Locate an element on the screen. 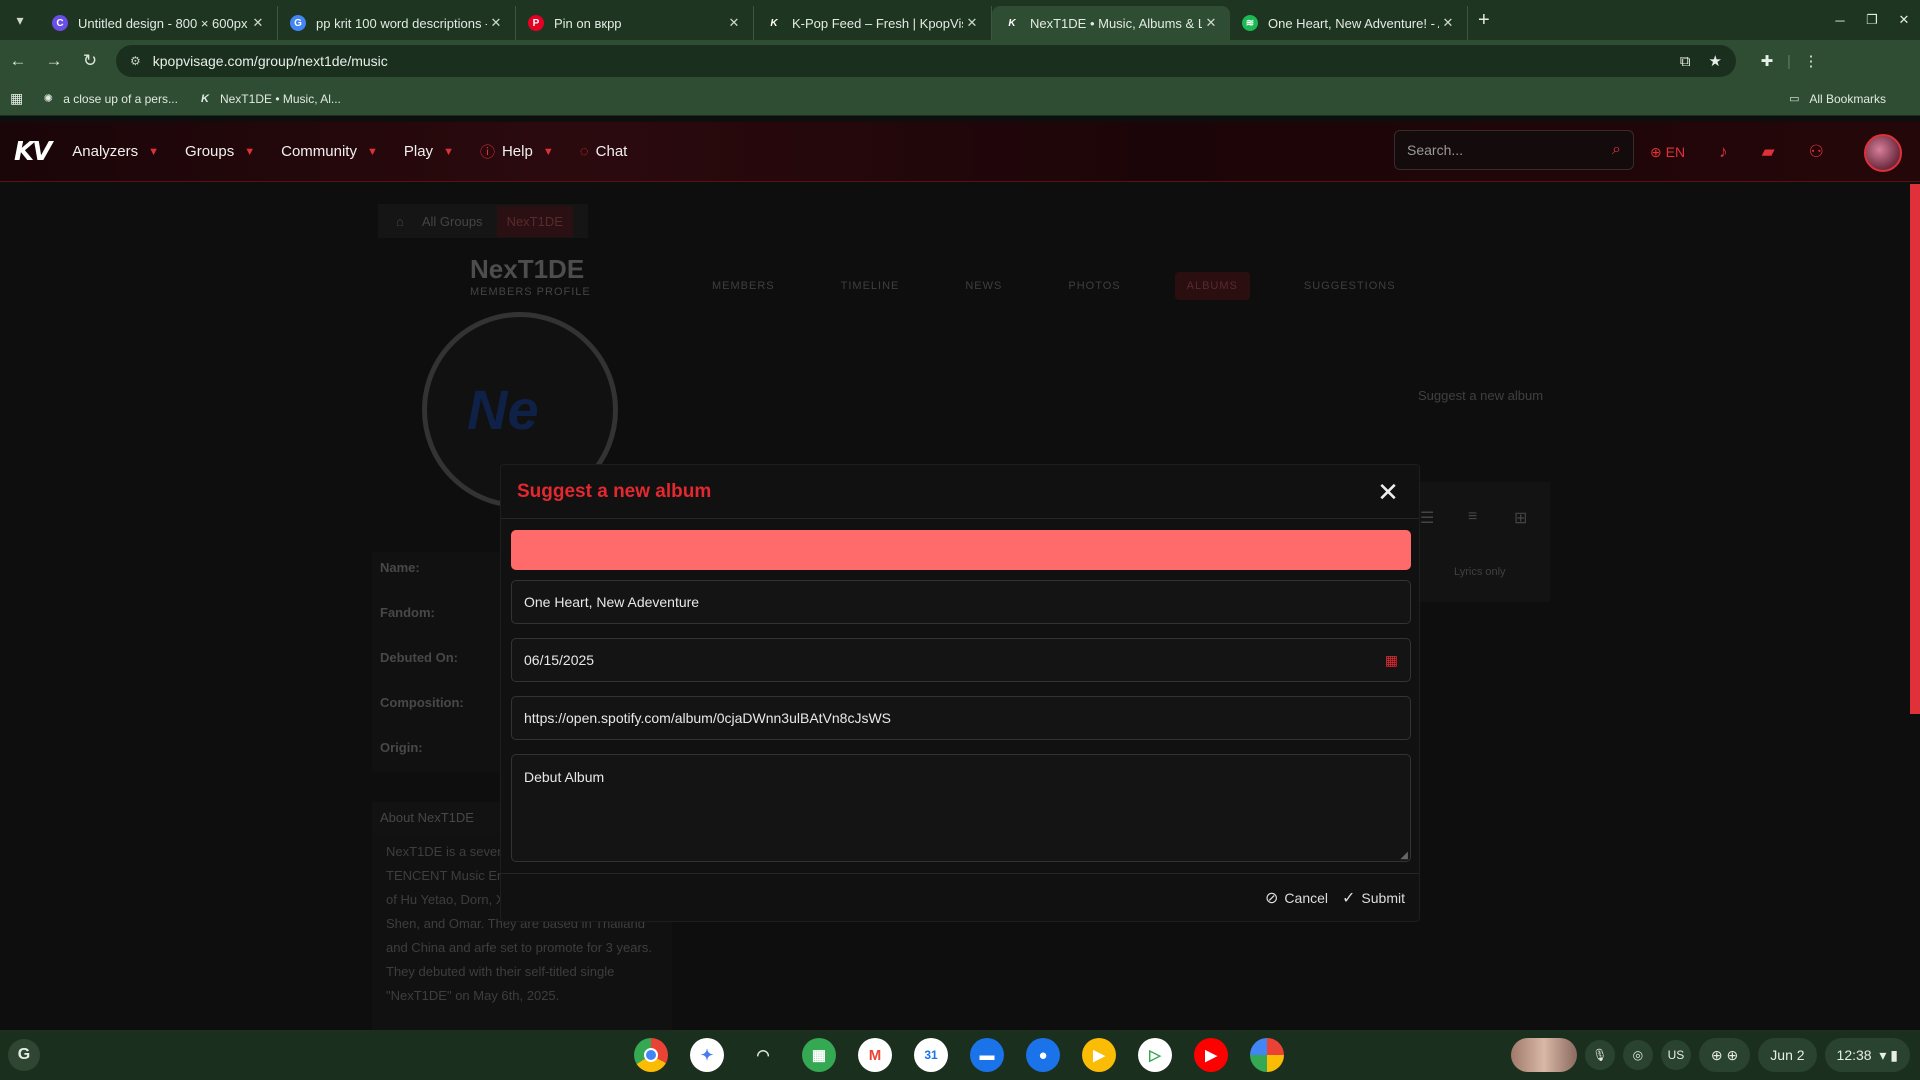 The image size is (1920, 1080). tab-news: NEWS is located at coordinates (983, 286).